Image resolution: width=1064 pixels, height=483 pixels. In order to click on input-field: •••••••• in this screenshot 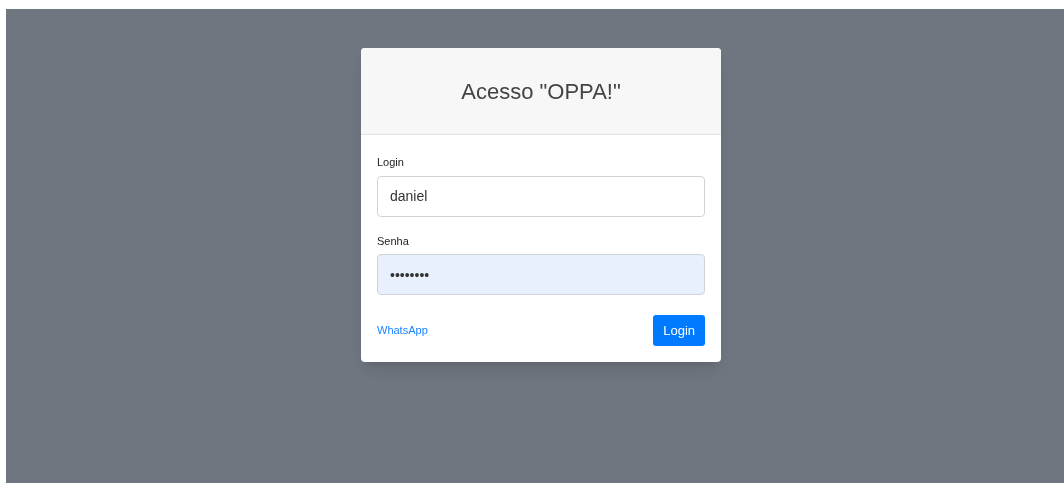, I will do `click(541, 274)`.